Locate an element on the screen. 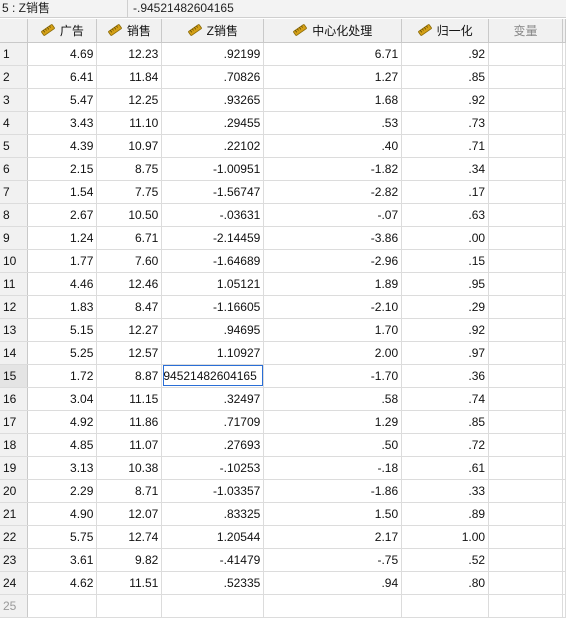  table-cell: -.10253 is located at coordinates (213, 468).